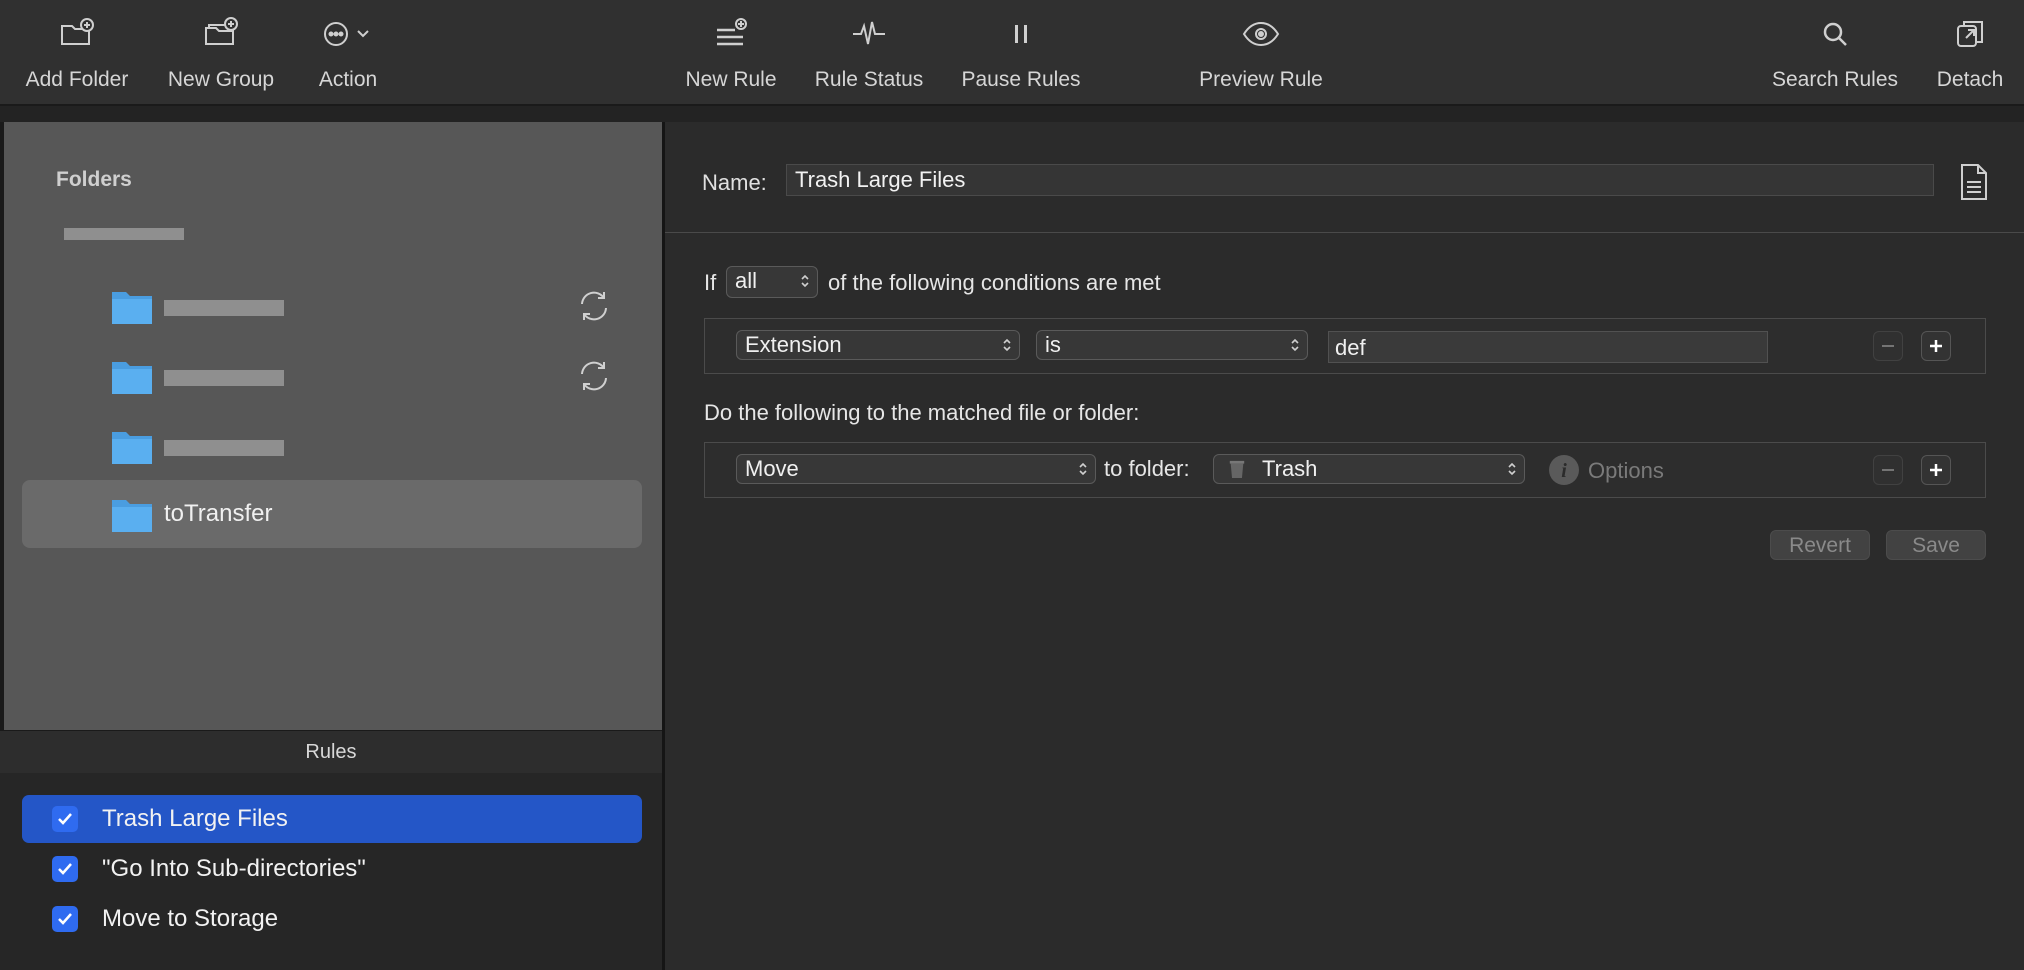  Describe the element at coordinates (734, 182) in the screenshot. I see `name-label: Name:` at that location.